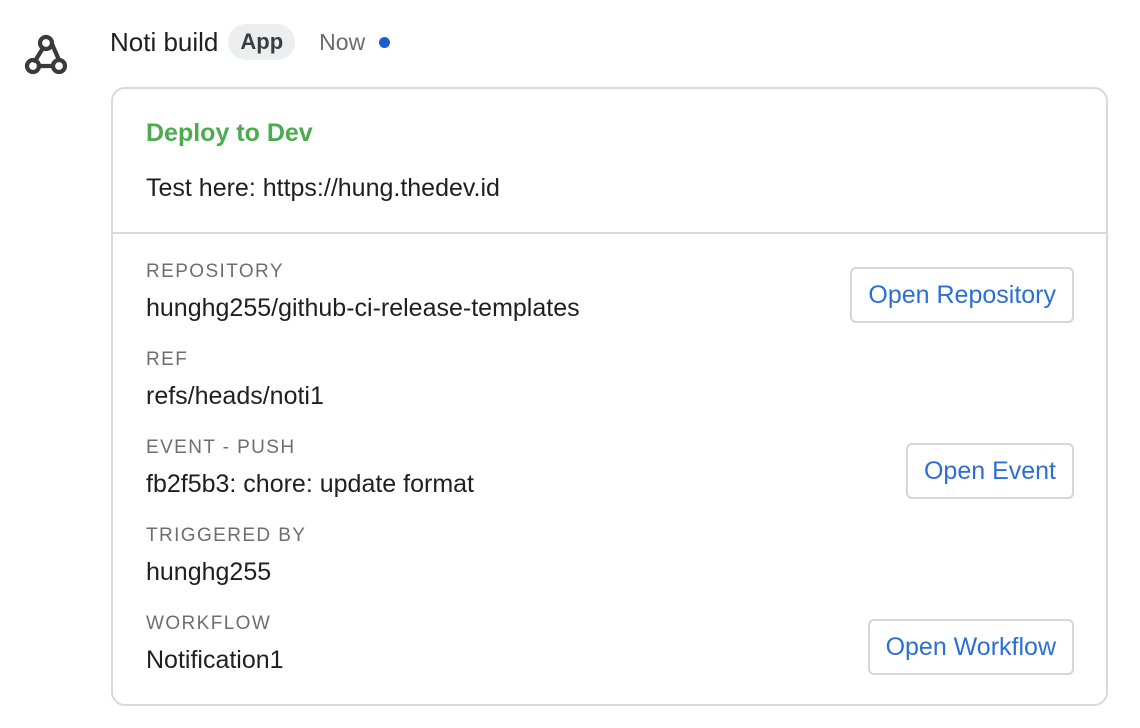 Image resolution: width=1140 pixels, height=728 pixels. Describe the element at coordinates (215, 271) in the screenshot. I see `field-label: REPOSITORY` at that location.